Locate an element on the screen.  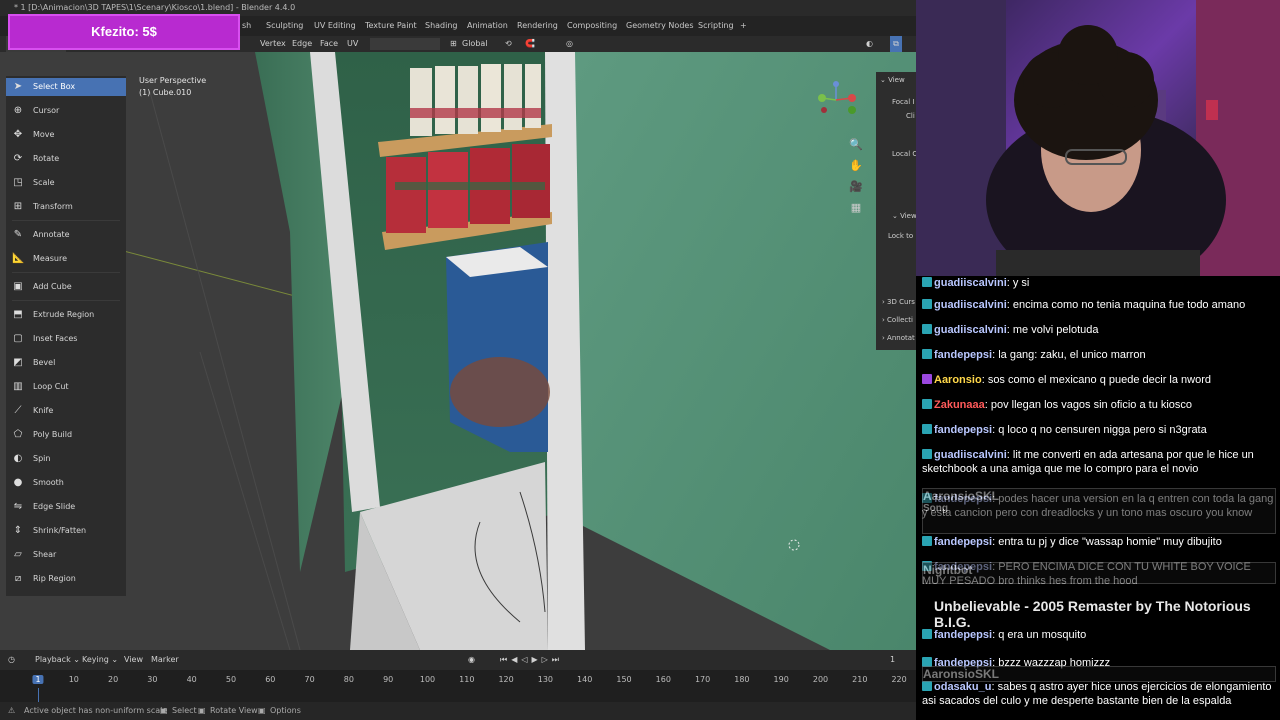
measure-icon: 📐 is located at coordinates (18, 258).